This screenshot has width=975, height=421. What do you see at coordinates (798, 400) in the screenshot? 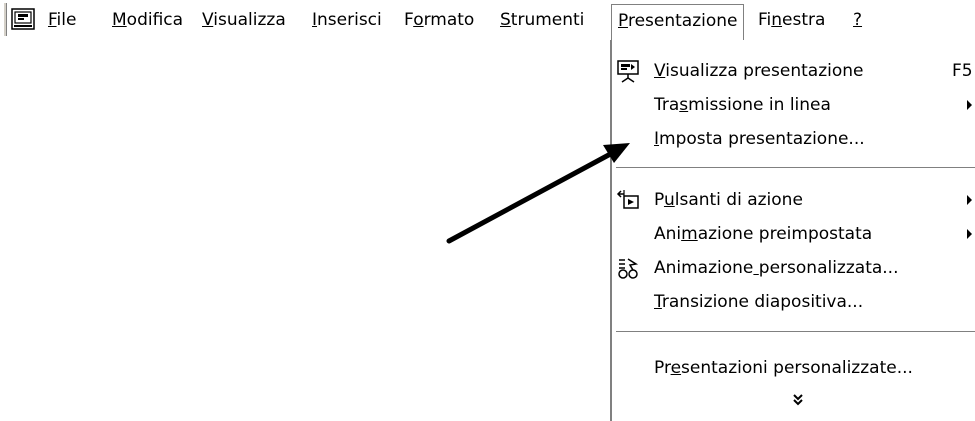
I see `chevron-double-down-icon` at bounding box center [798, 400].